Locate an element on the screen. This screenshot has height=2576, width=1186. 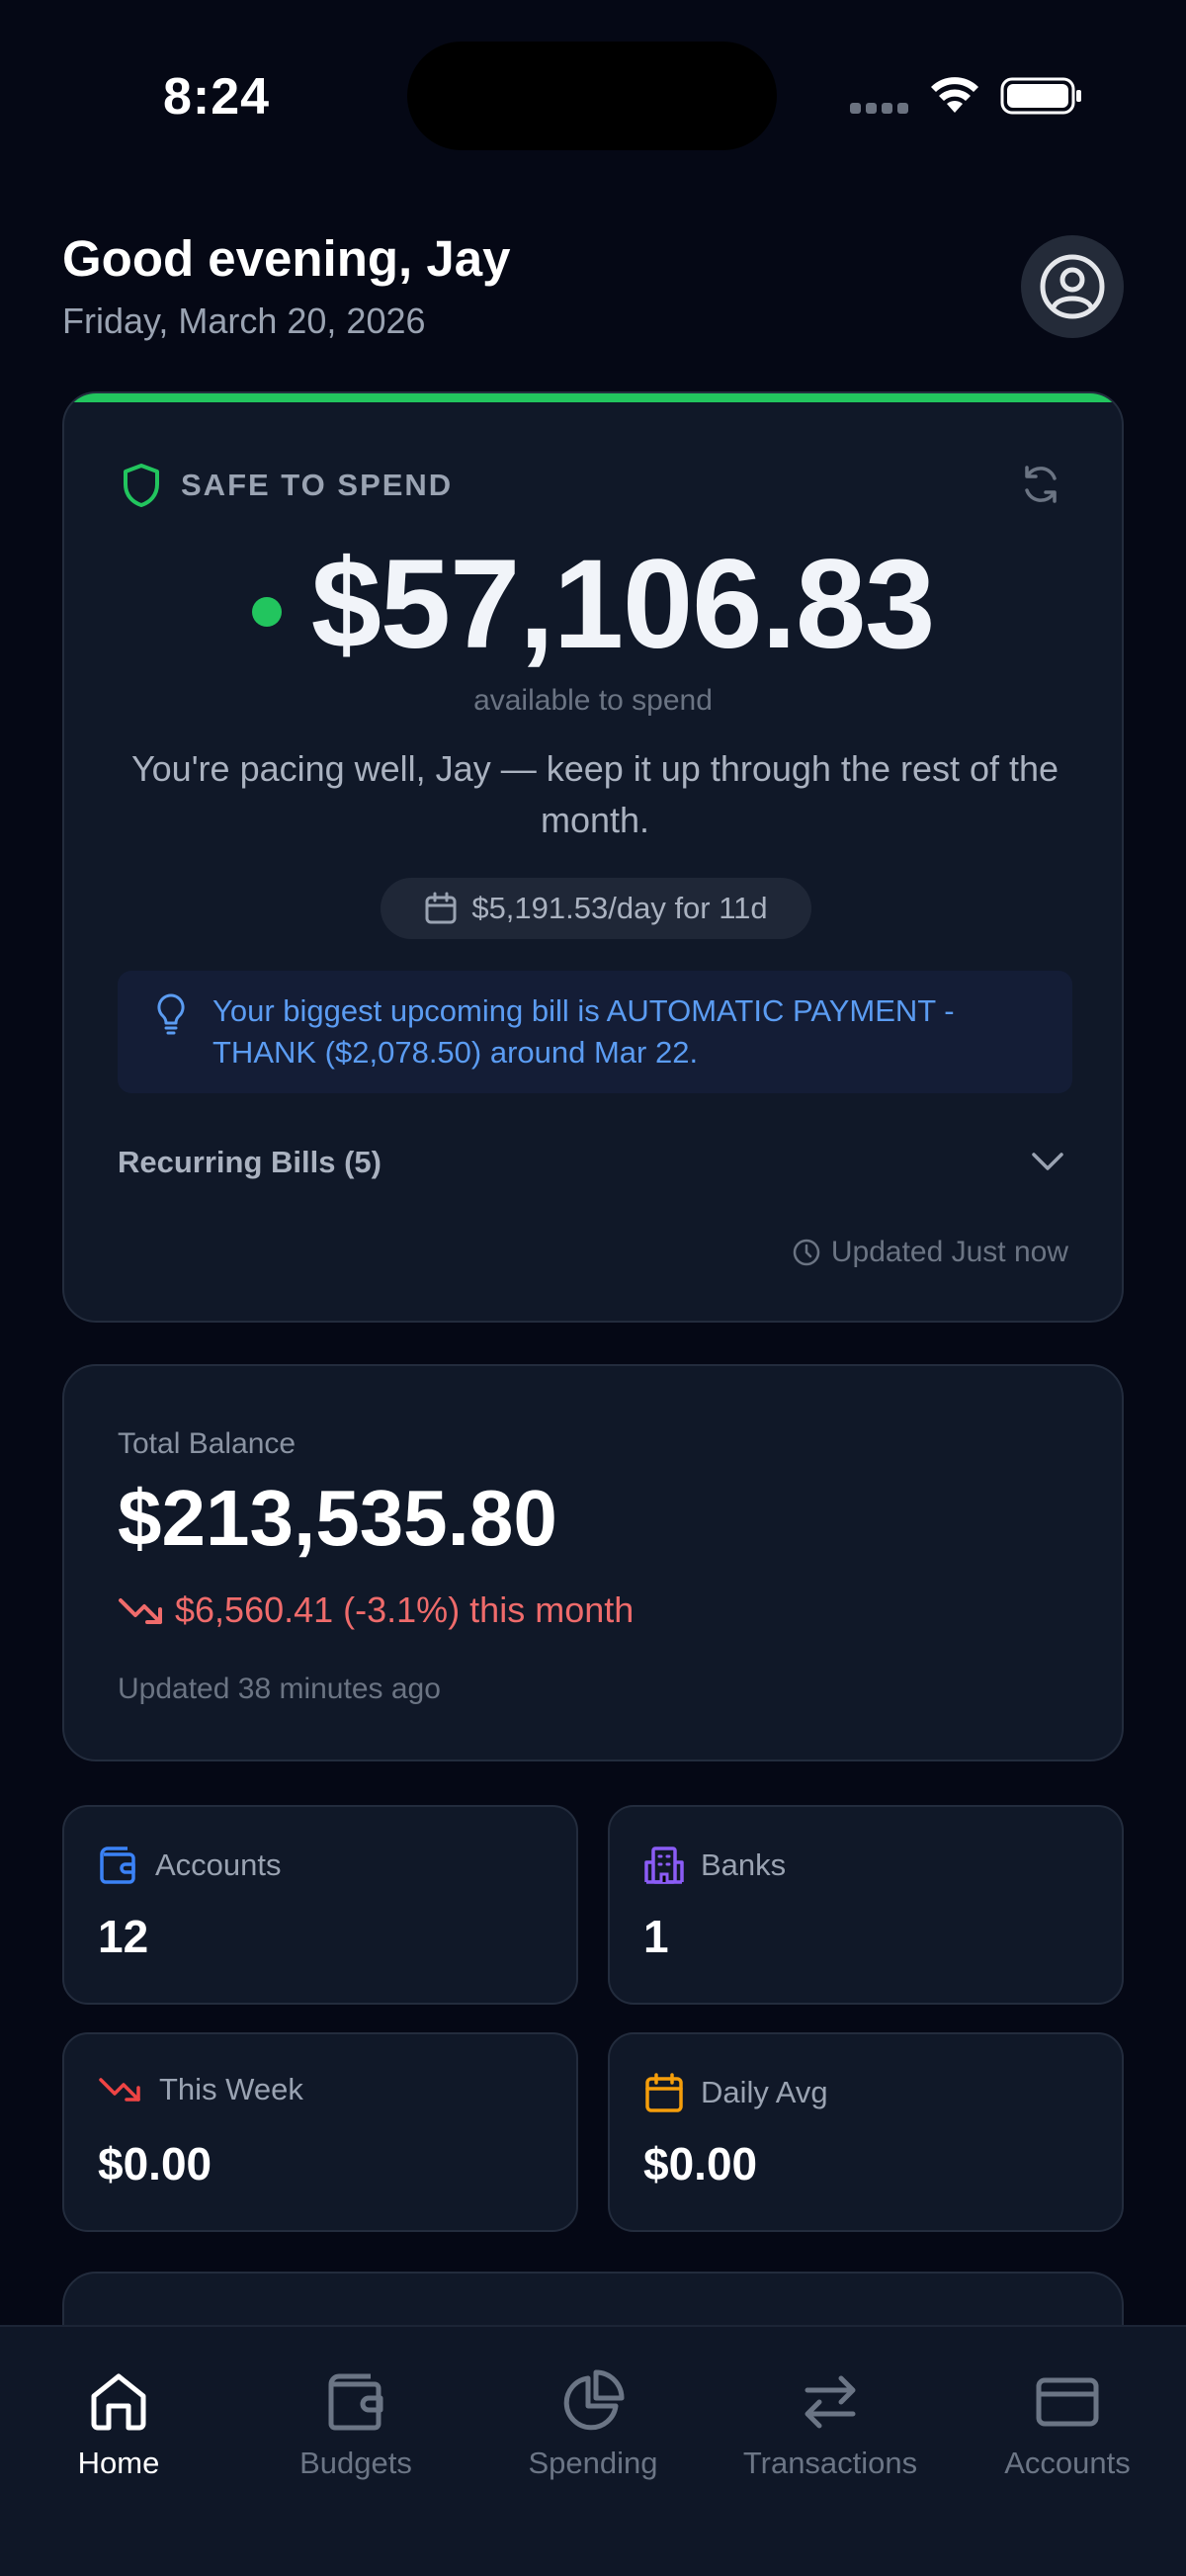
profile-button is located at coordinates (1072, 286).